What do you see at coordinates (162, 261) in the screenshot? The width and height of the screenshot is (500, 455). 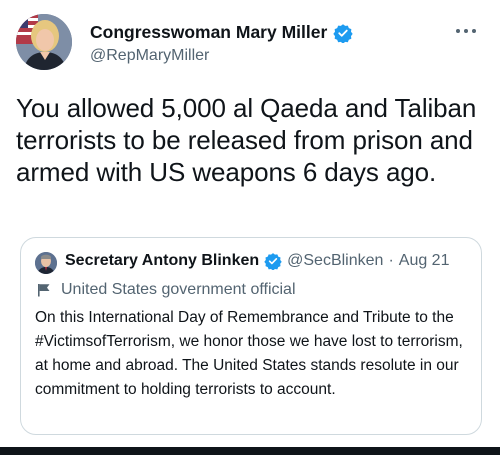 I see `quoted-display-name: Secretary Antony Blinken` at bounding box center [162, 261].